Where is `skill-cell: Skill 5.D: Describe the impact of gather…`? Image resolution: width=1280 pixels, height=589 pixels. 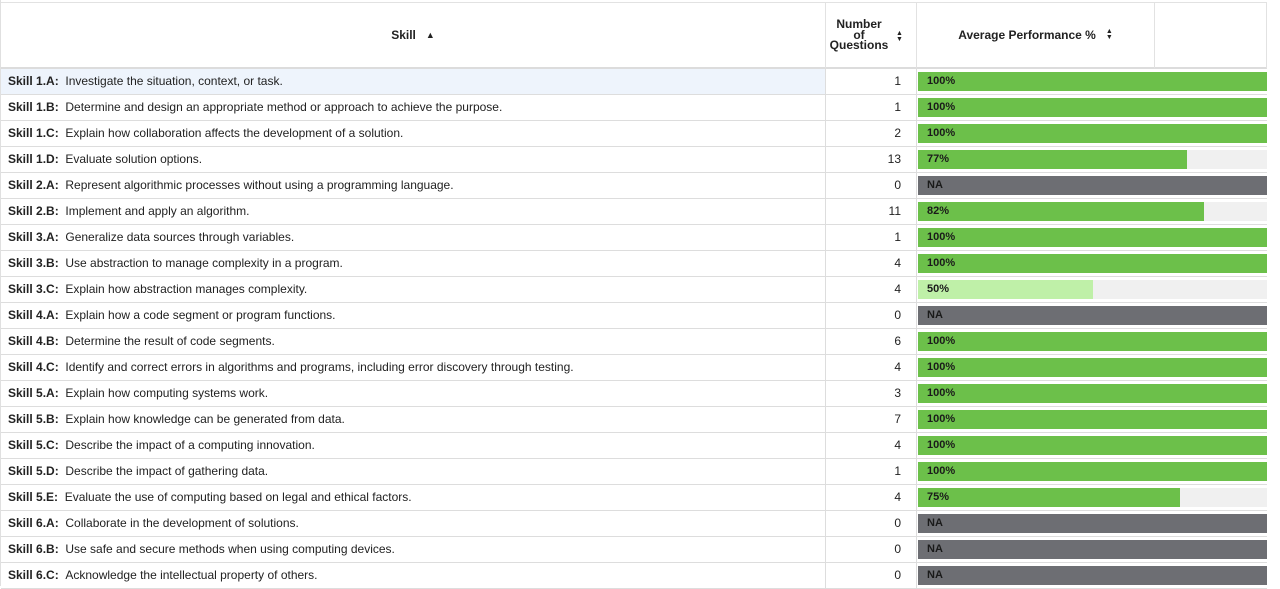 skill-cell: Skill 5.D: Describe the impact of gather… is located at coordinates (413, 471).